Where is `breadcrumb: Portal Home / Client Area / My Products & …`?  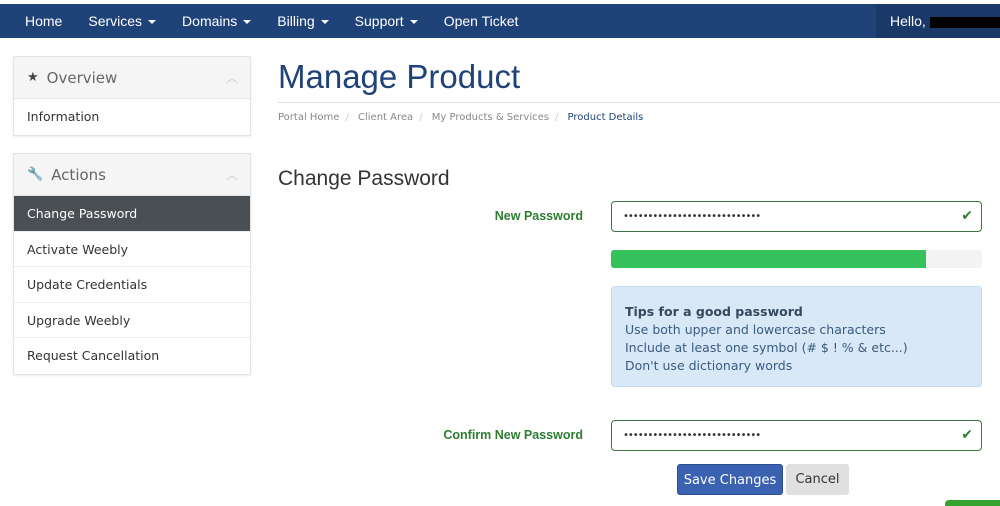 breadcrumb: Portal Home / Client Area / My Products & … is located at coordinates (461, 117).